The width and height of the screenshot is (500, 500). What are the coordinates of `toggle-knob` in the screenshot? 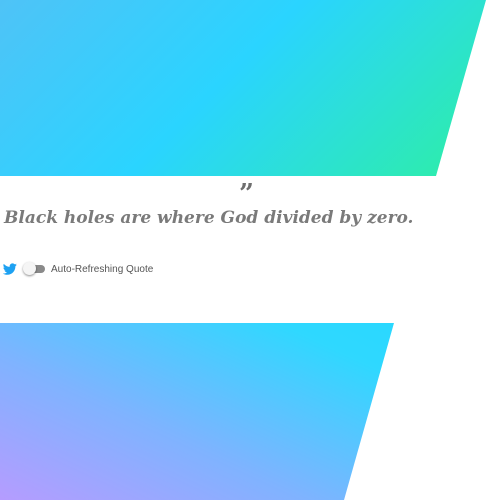 It's located at (29, 268).